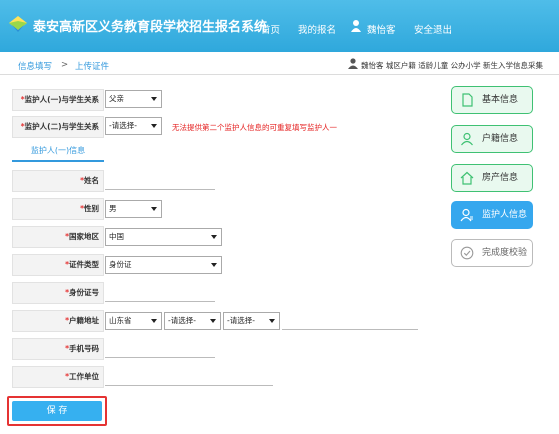  Describe the element at coordinates (492, 139) in the screenshot. I see `side-household-info: 户籍信息` at that location.